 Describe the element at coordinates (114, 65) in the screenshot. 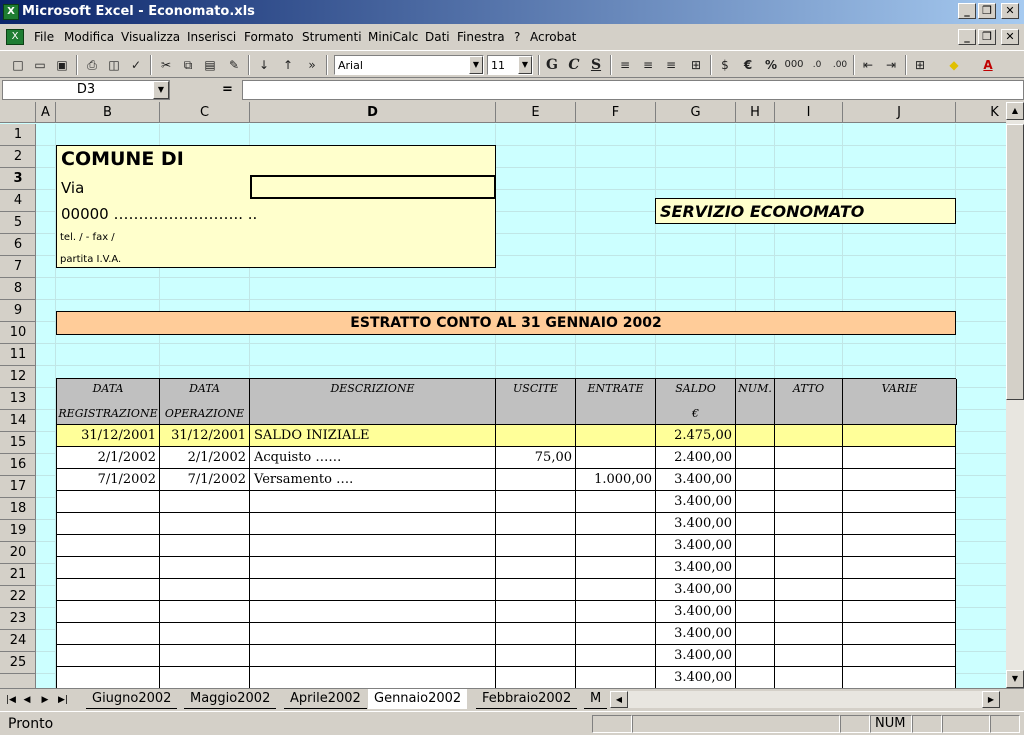

I see `print-preview-icon: ◫` at that location.